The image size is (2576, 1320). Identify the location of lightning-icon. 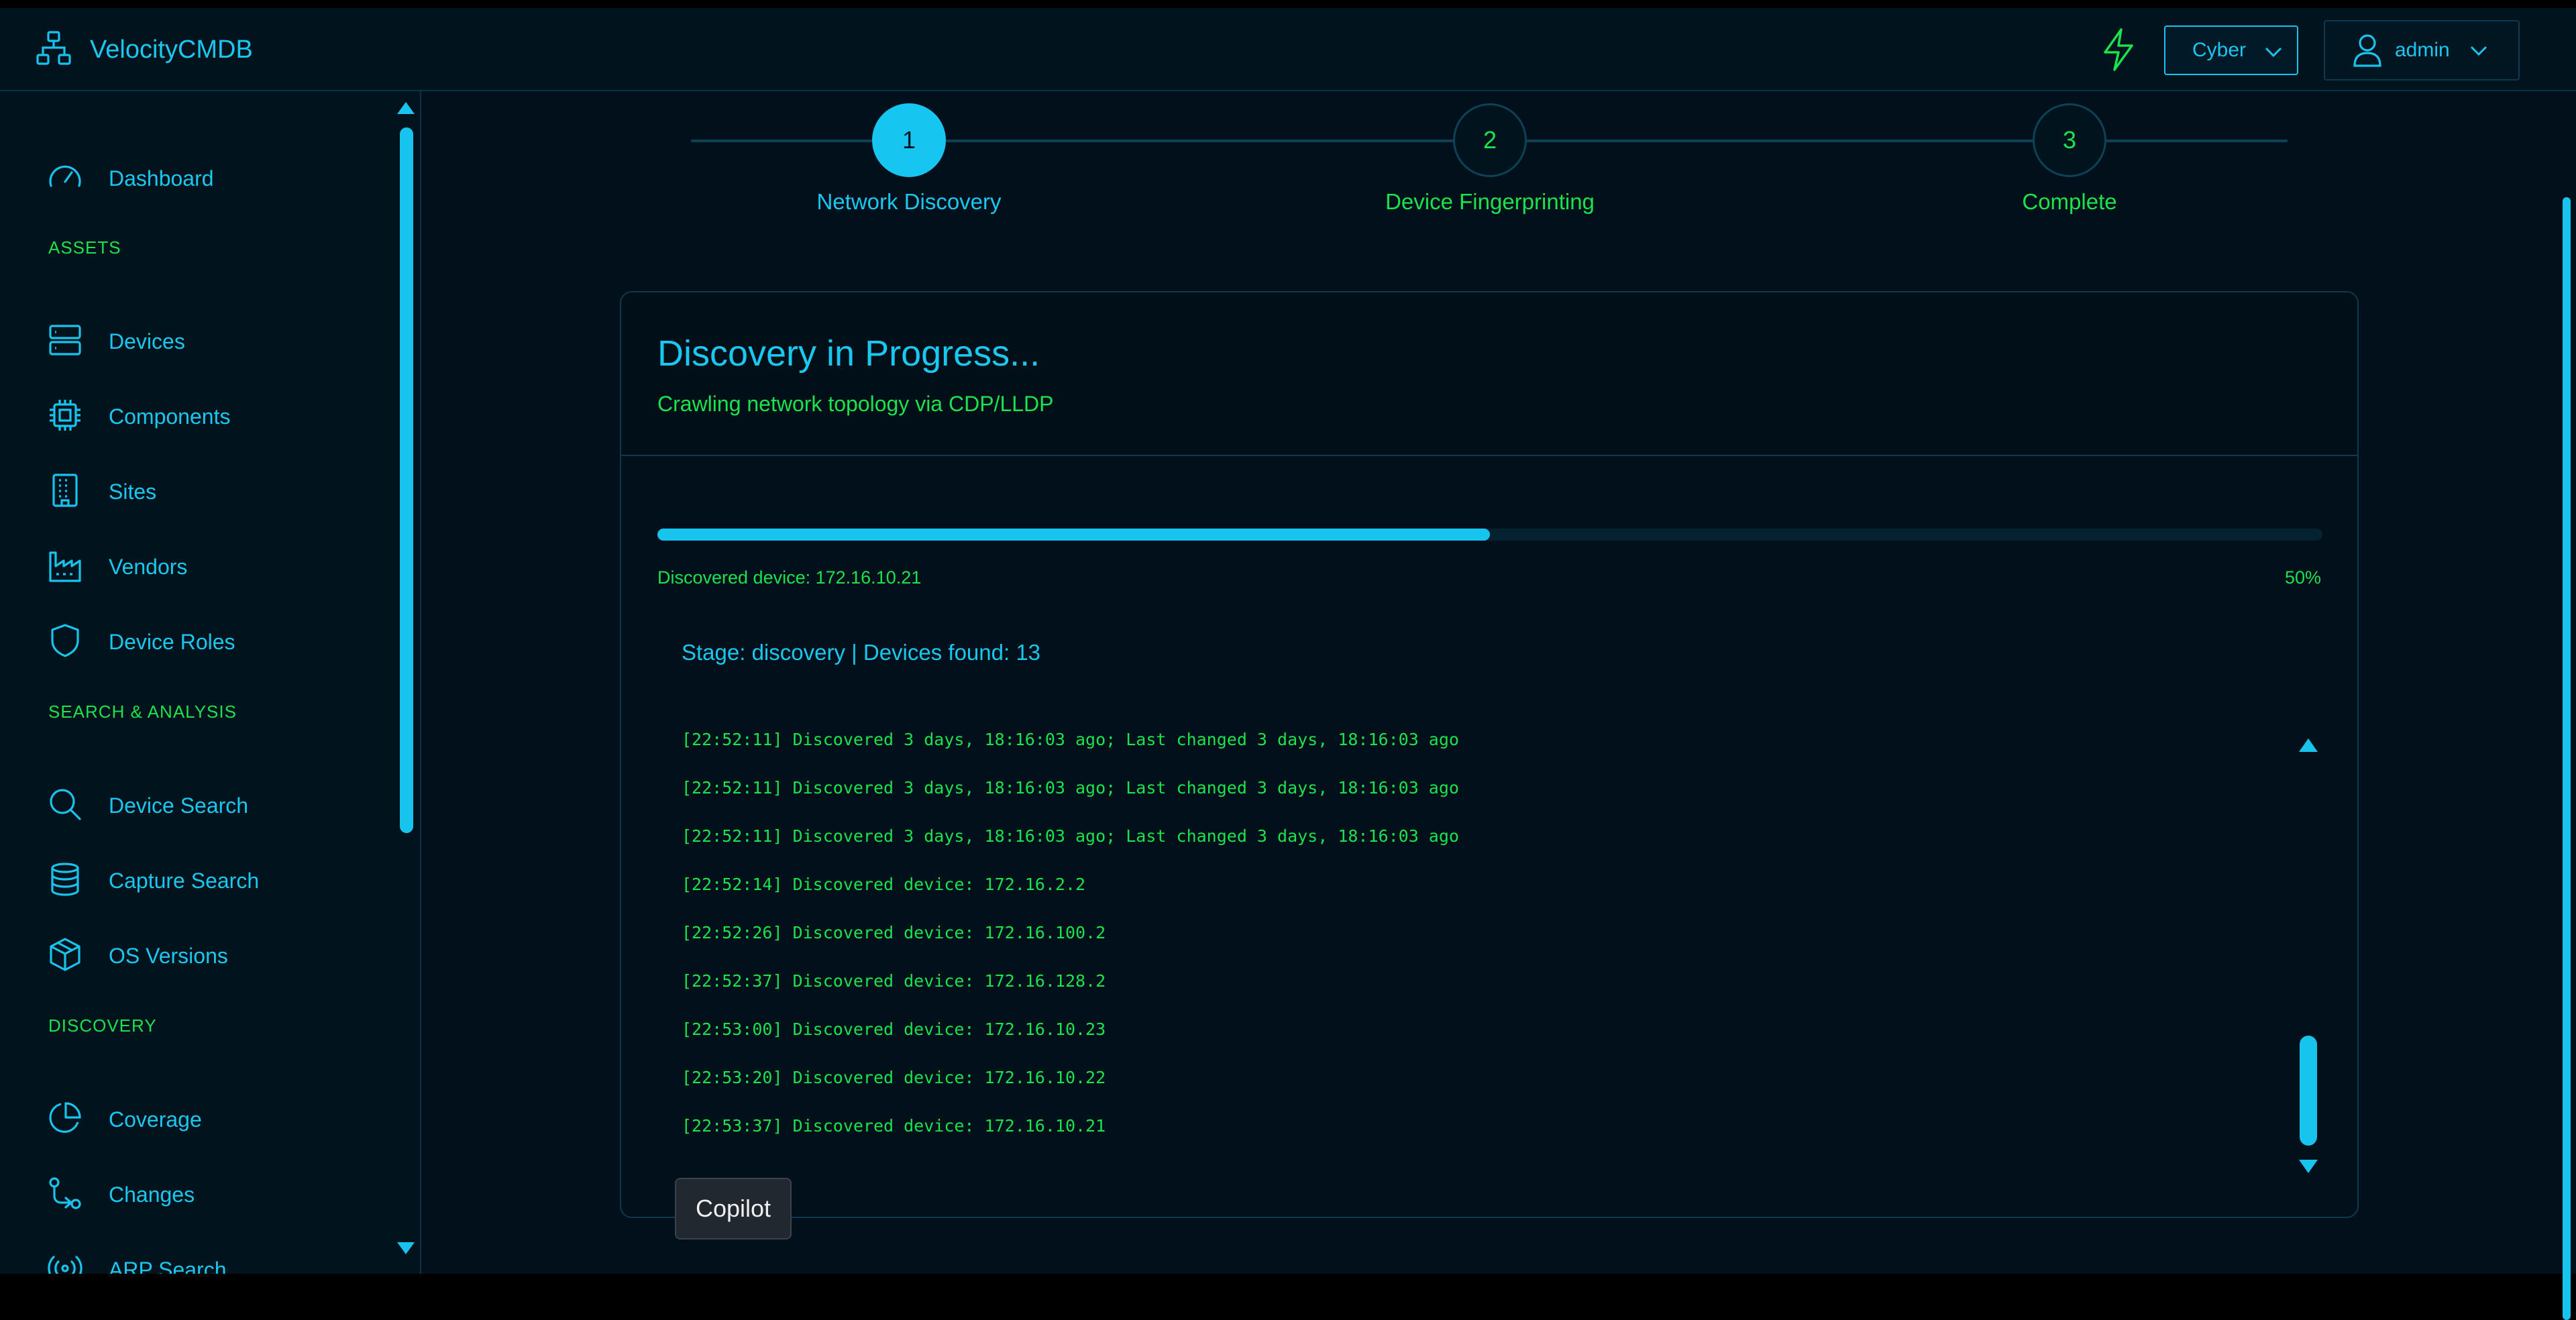
(2118, 49).